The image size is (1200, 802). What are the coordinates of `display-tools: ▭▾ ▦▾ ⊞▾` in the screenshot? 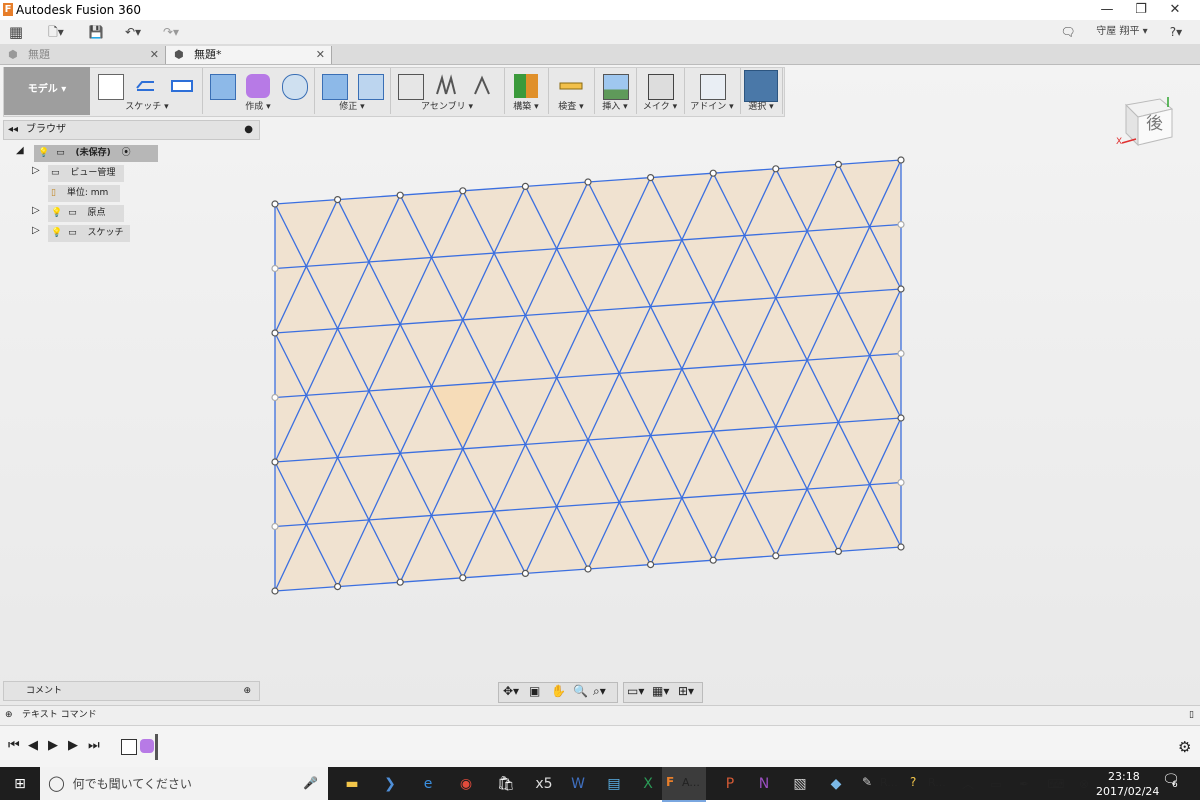 It's located at (663, 692).